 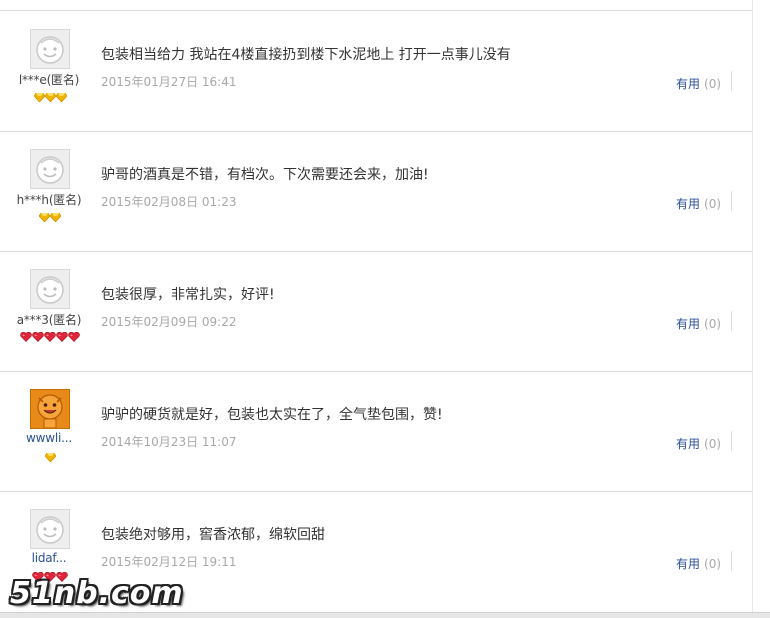 I want to click on review-date: 2014年10月23日 11:07, so click(x=169, y=442).